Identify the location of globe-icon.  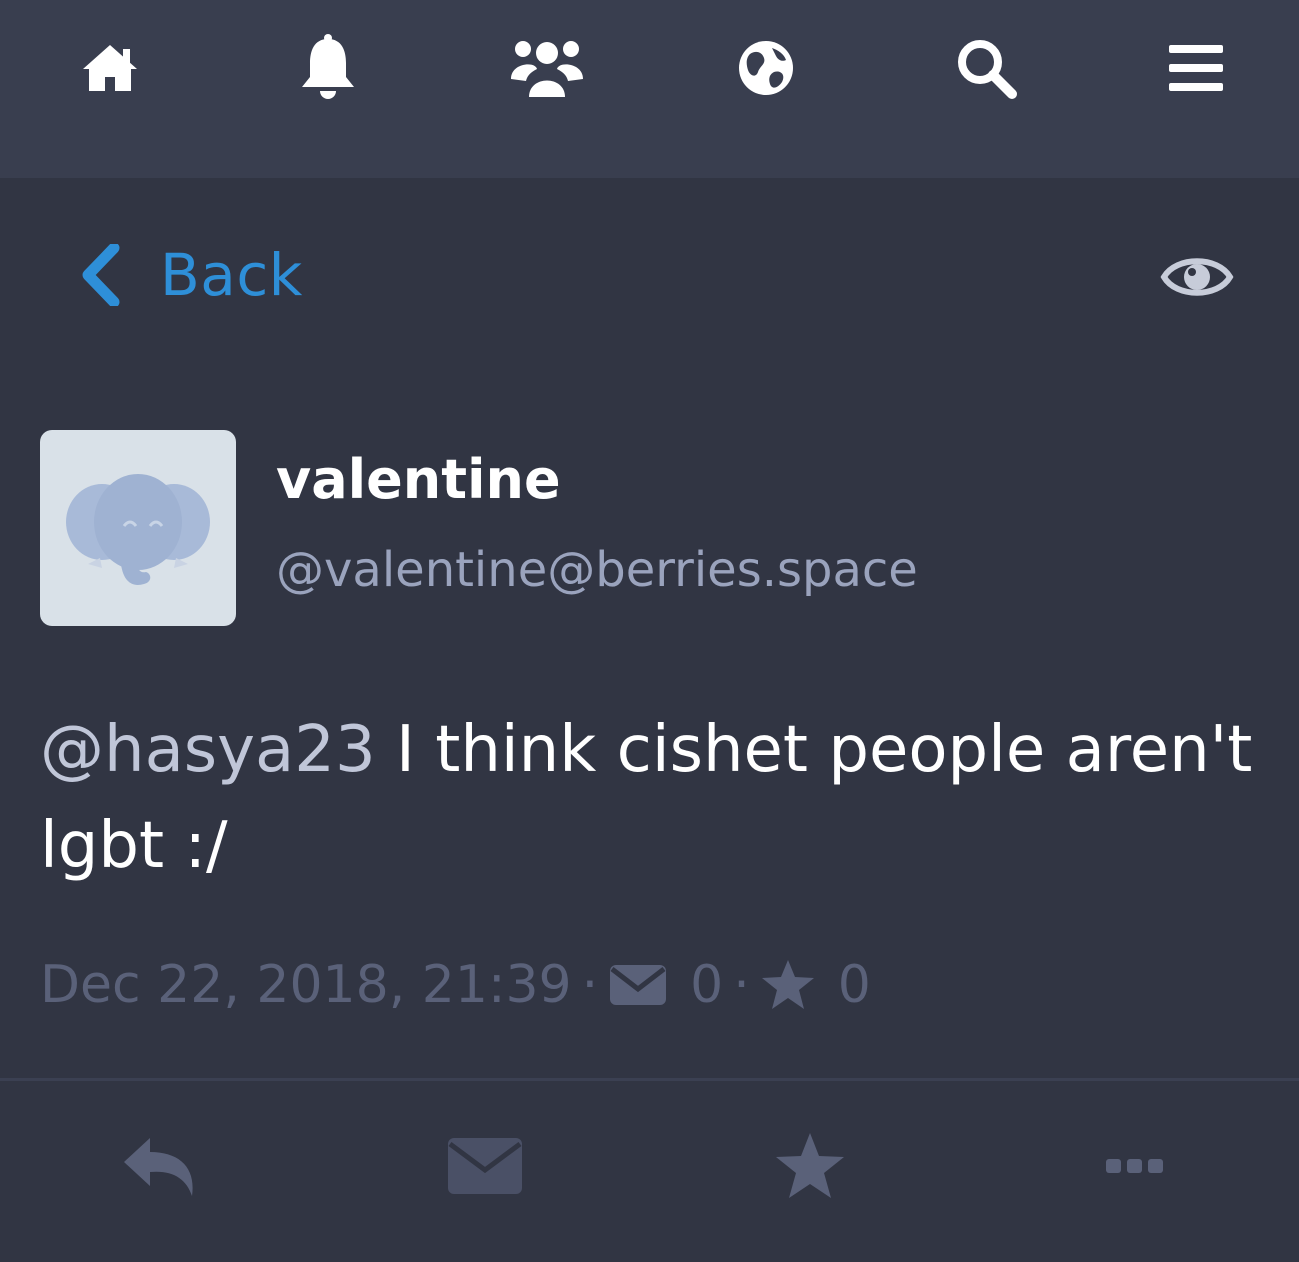
(766, 68).